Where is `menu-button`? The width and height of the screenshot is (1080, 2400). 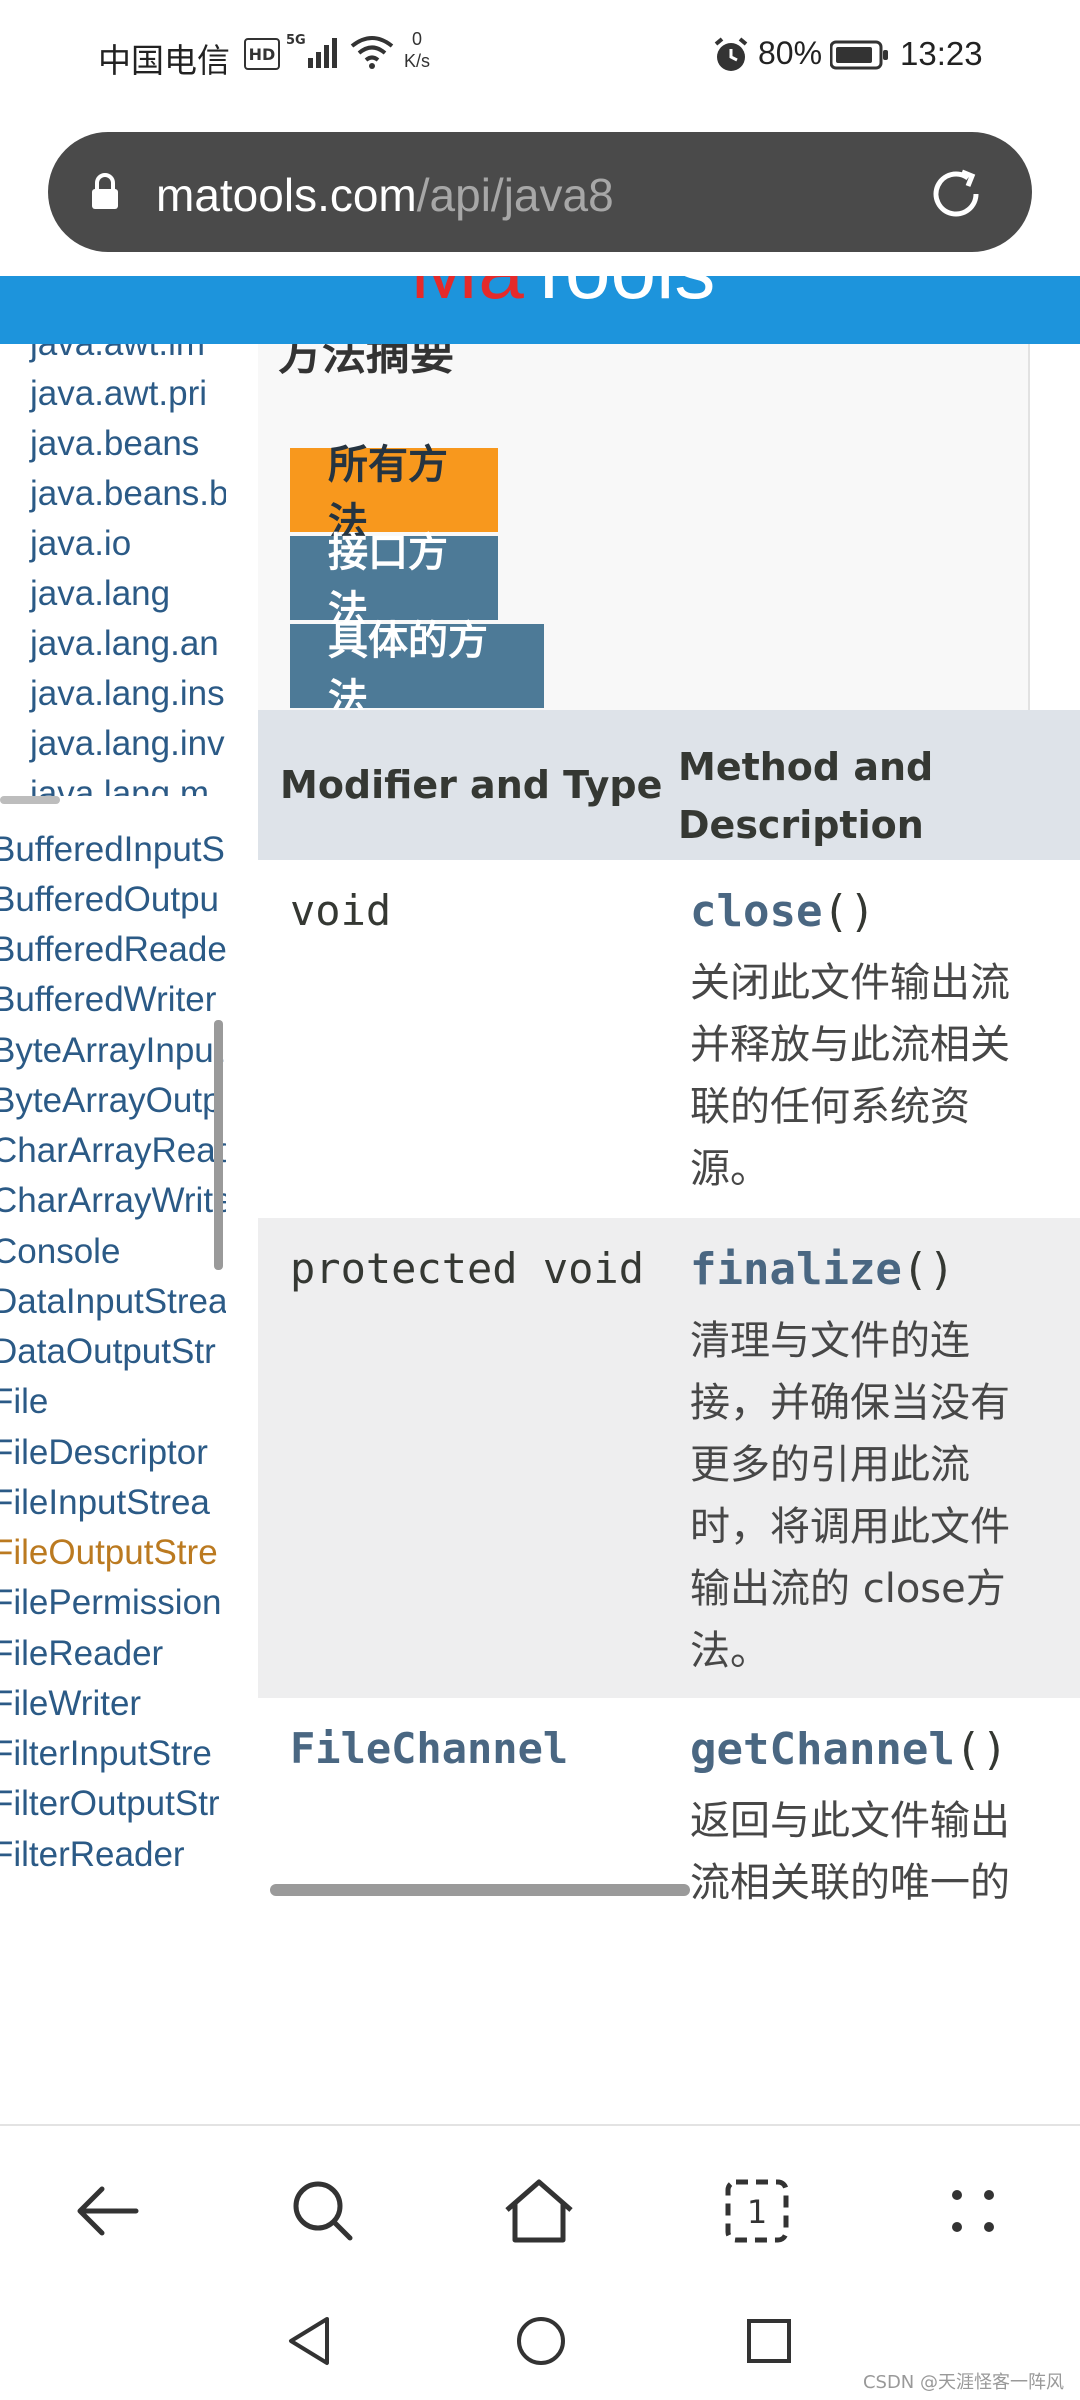 menu-button is located at coordinates (973, 2211).